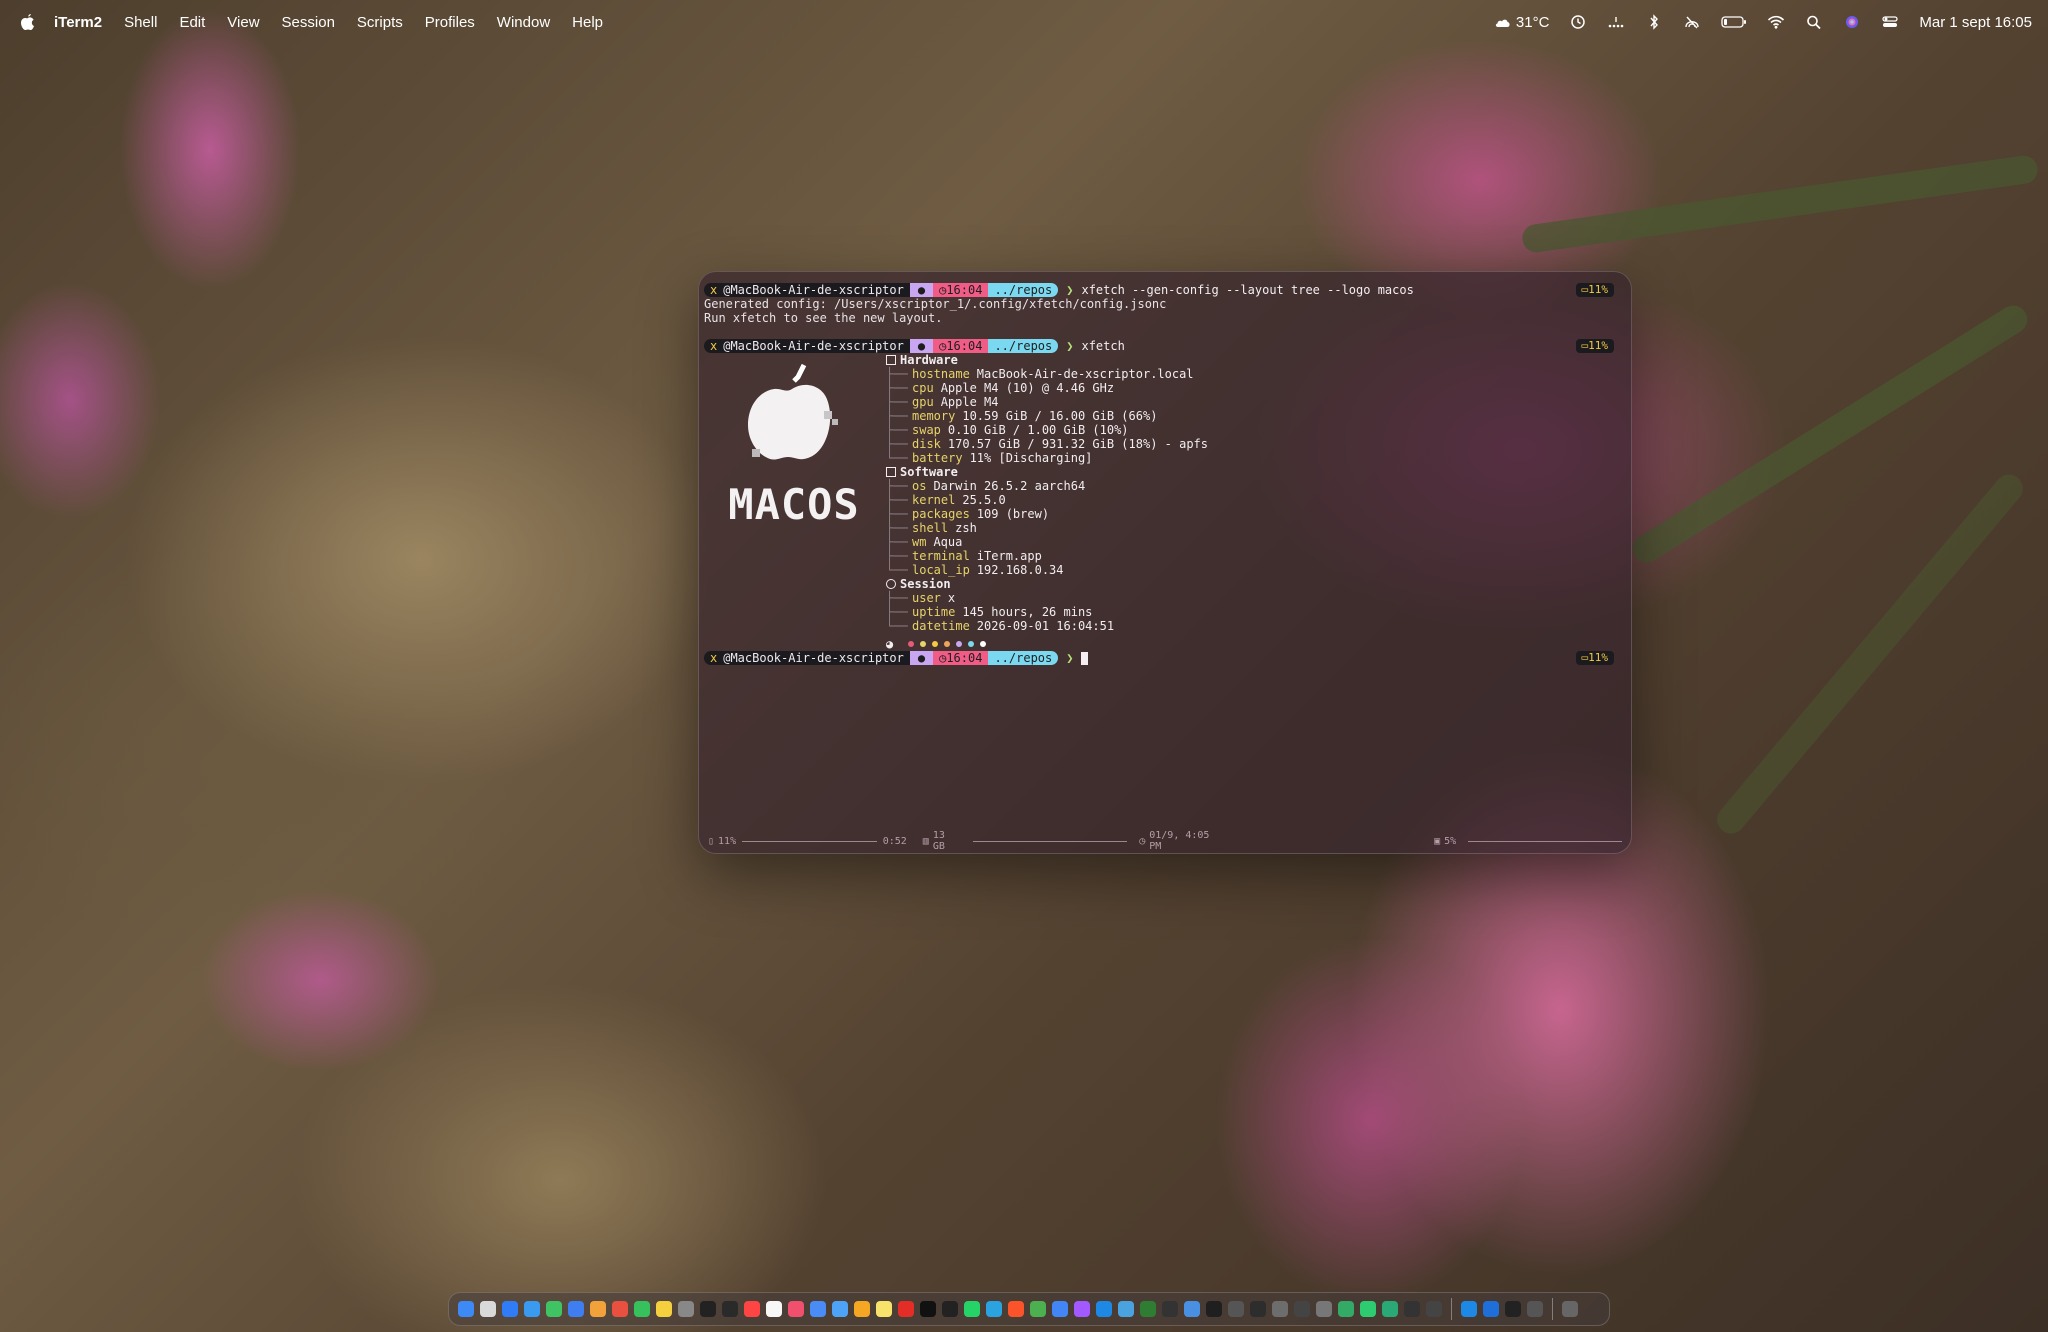 This screenshot has width=2048, height=1332. What do you see at coordinates (523, 22) in the screenshot?
I see `menu-window: Window` at bounding box center [523, 22].